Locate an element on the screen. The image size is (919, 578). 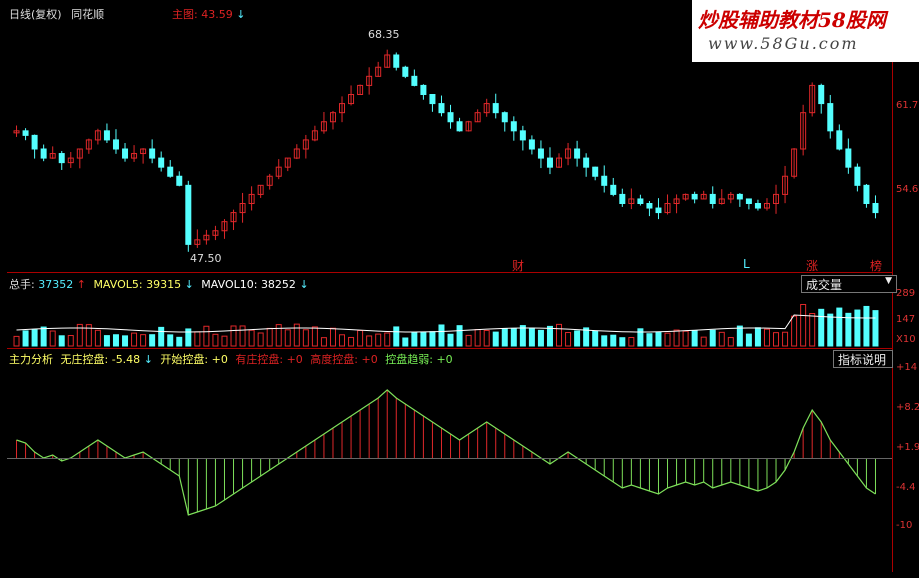
high-price-label: 68.35 is located at coordinates (384, 34).